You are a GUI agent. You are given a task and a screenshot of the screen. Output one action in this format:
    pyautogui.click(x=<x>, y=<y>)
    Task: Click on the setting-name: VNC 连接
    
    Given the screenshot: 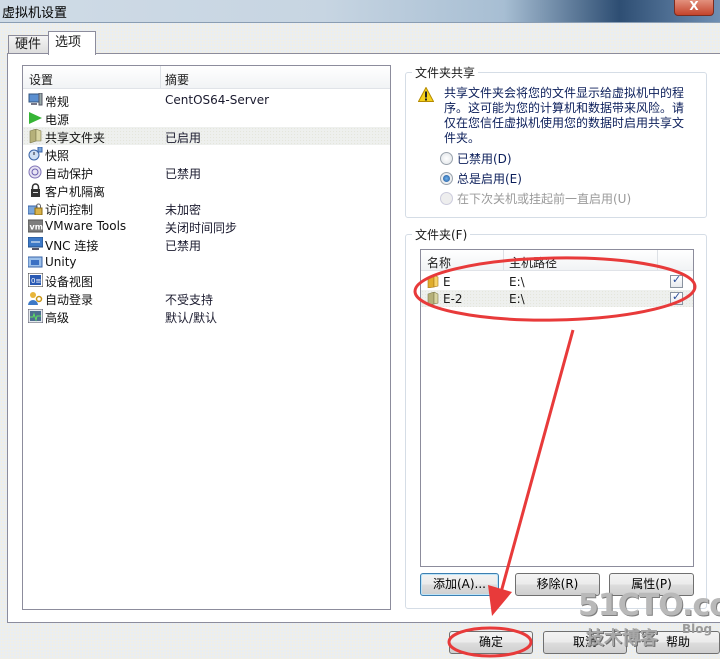 What is the action you would take?
    pyautogui.click(x=72, y=246)
    